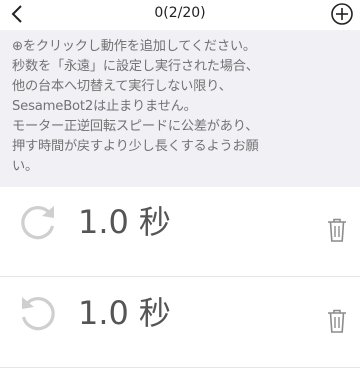 This screenshot has height=375, width=360. I want to click on rotate-counterclockwise-icon, so click(38, 313).